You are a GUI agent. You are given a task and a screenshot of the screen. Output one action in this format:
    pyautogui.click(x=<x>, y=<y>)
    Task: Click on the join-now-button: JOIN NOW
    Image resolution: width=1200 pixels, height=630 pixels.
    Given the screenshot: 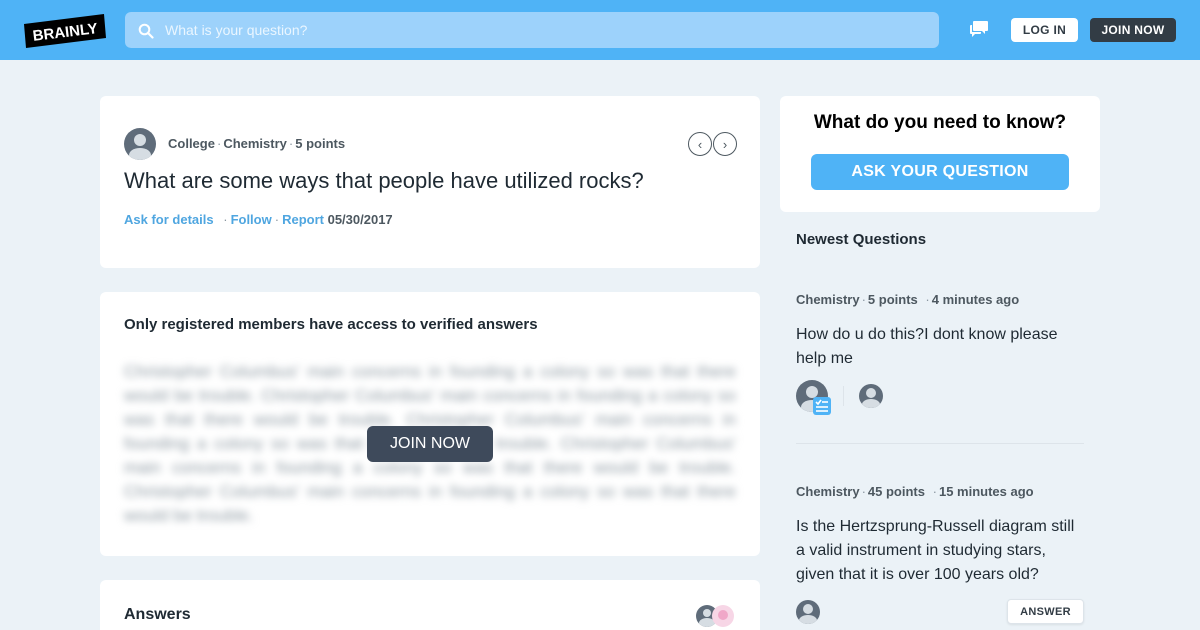 What is the action you would take?
    pyautogui.click(x=1133, y=30)
    